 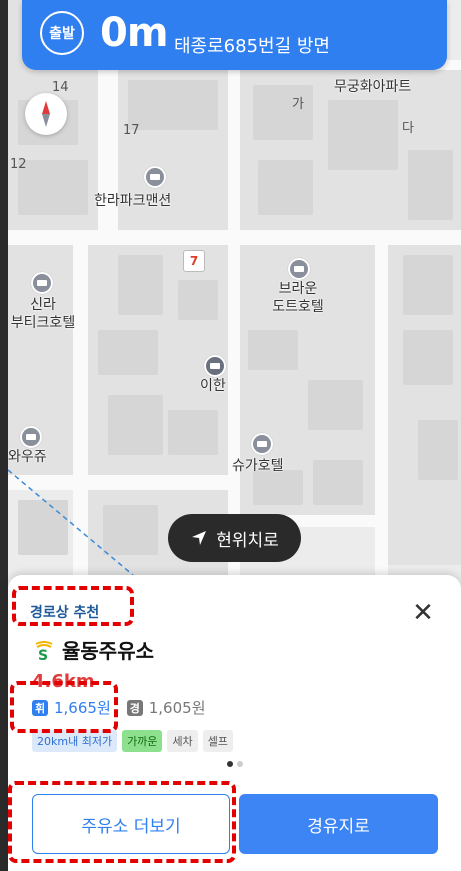 What do you see at coordinates (27, 456) in the screenshot?
I see `poi-label: 와우쥬` at bounding box center [27, 456].